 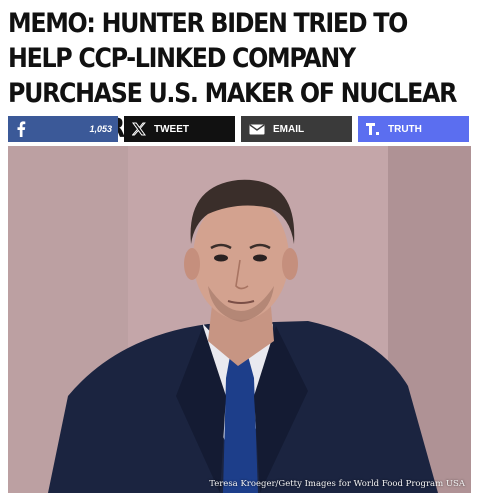 What do you see at coordinates (257, 129) in the screenshot?
I see `envelope-icon` at bounding box center [257, 129].